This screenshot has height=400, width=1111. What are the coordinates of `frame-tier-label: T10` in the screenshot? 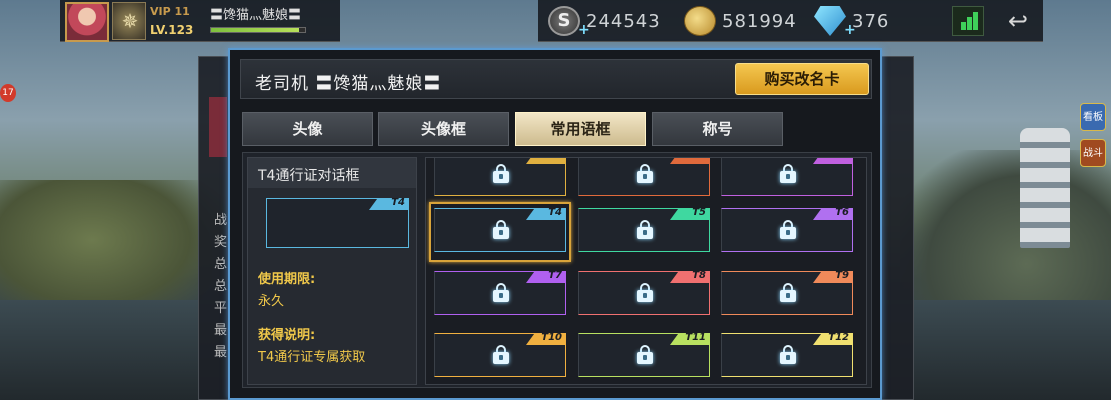 It's located at (551, 337).